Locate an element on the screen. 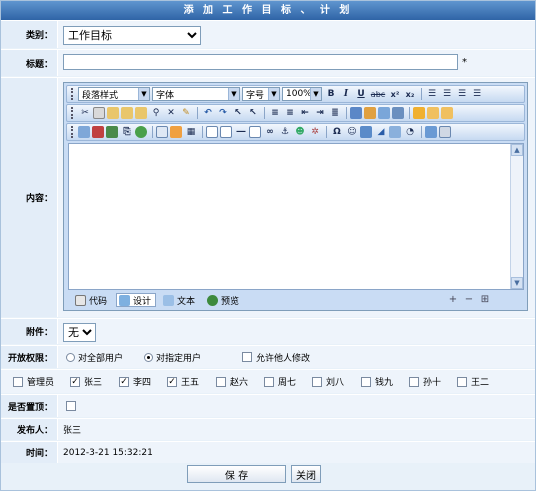 The width and height of the screenshot is (536, 491). hr-icon: ― is located at coordinates (241, 132).